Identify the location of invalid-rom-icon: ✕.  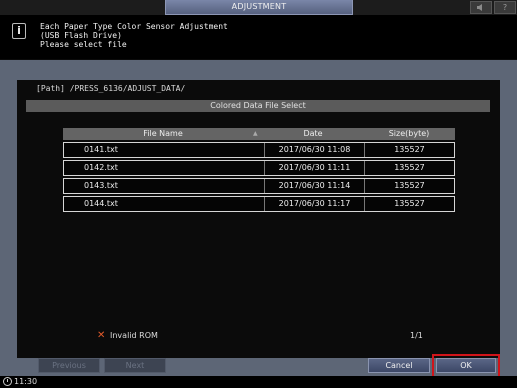
(101, 335).